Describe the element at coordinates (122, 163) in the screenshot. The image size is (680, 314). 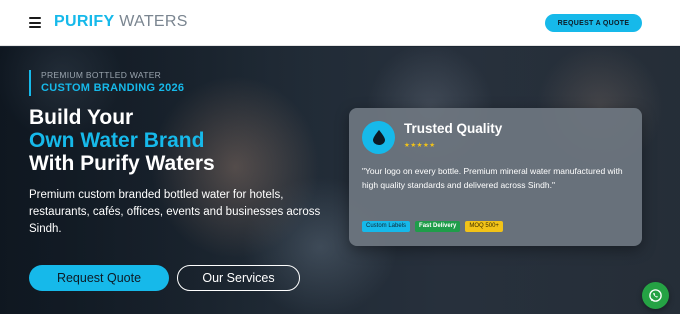
I see `headline-line-3: With Purify Waters` at that location.